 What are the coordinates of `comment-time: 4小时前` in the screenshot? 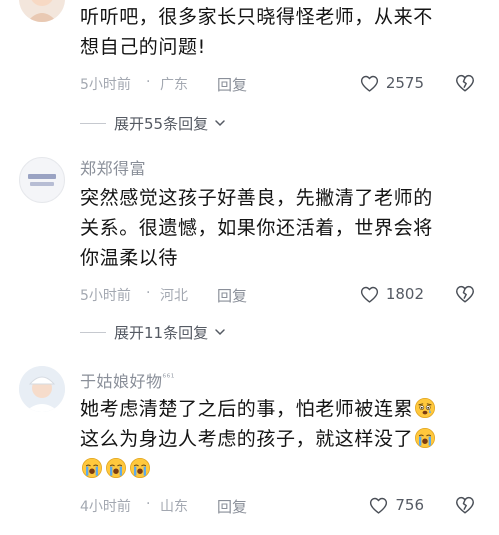 It's located at (105, 507).